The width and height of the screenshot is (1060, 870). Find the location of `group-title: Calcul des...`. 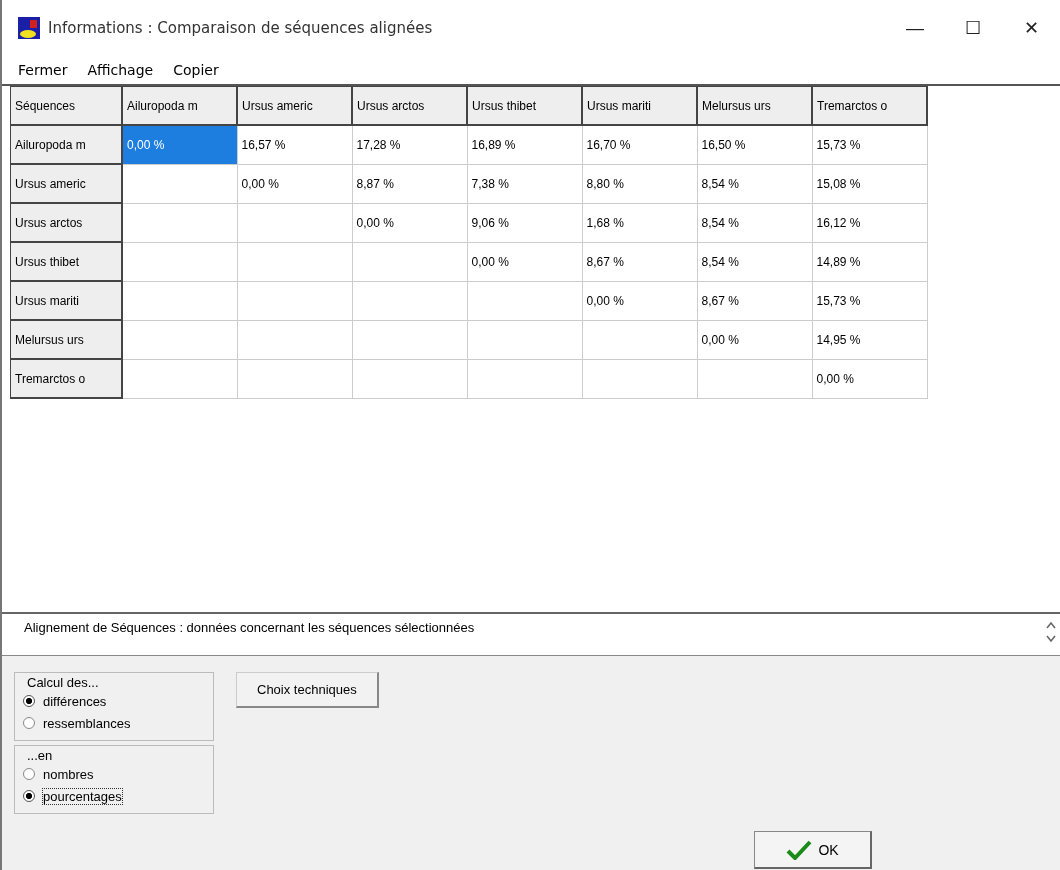

group-title: Calcul des... is located at coordinates (63, 682).